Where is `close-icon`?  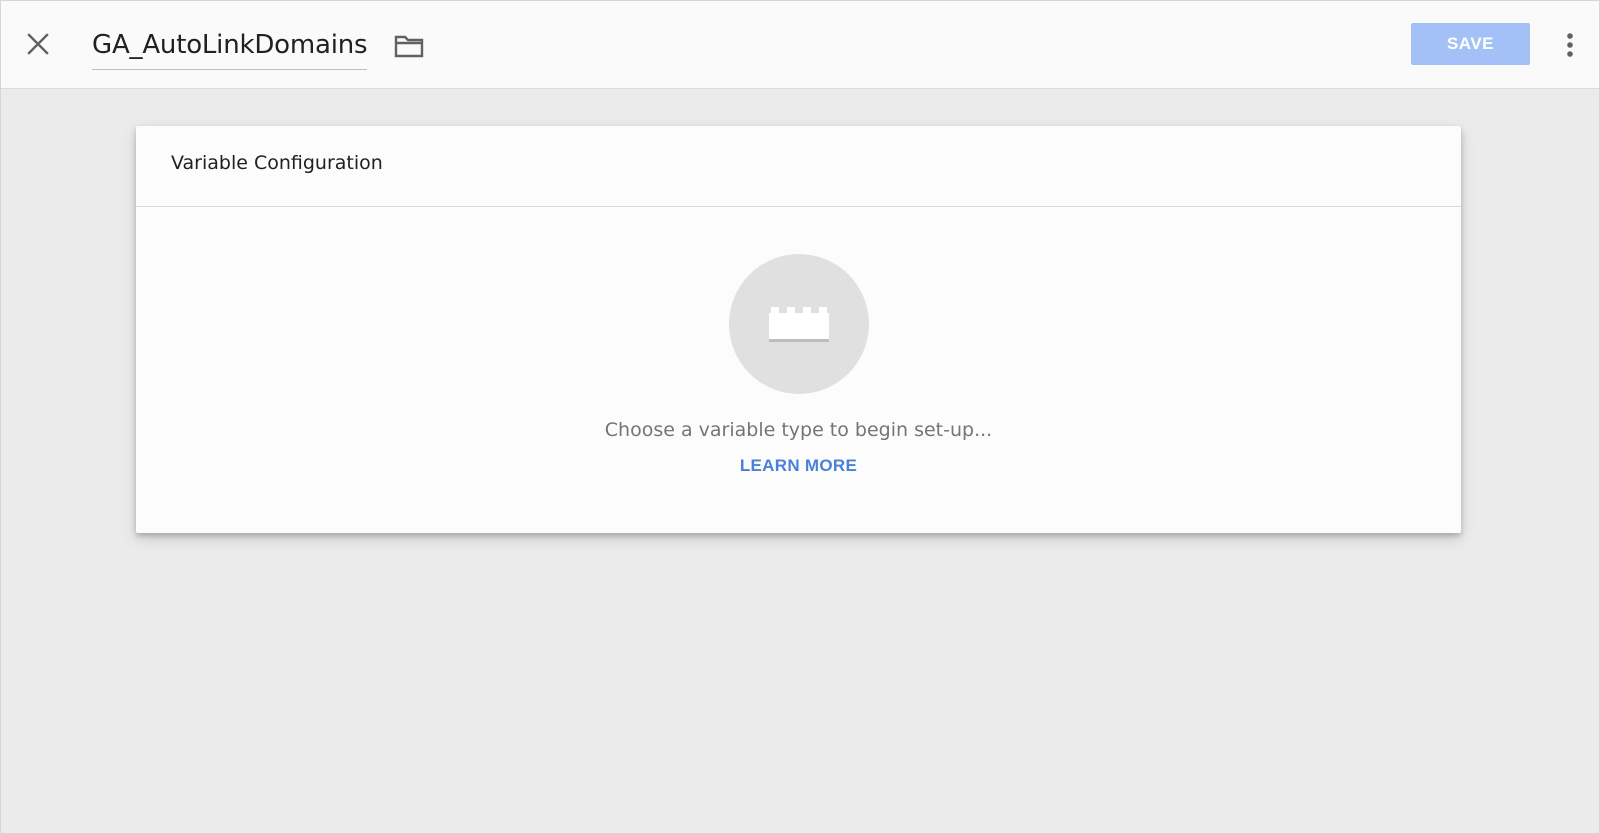 close-icon is located at coordinates (38, 44).